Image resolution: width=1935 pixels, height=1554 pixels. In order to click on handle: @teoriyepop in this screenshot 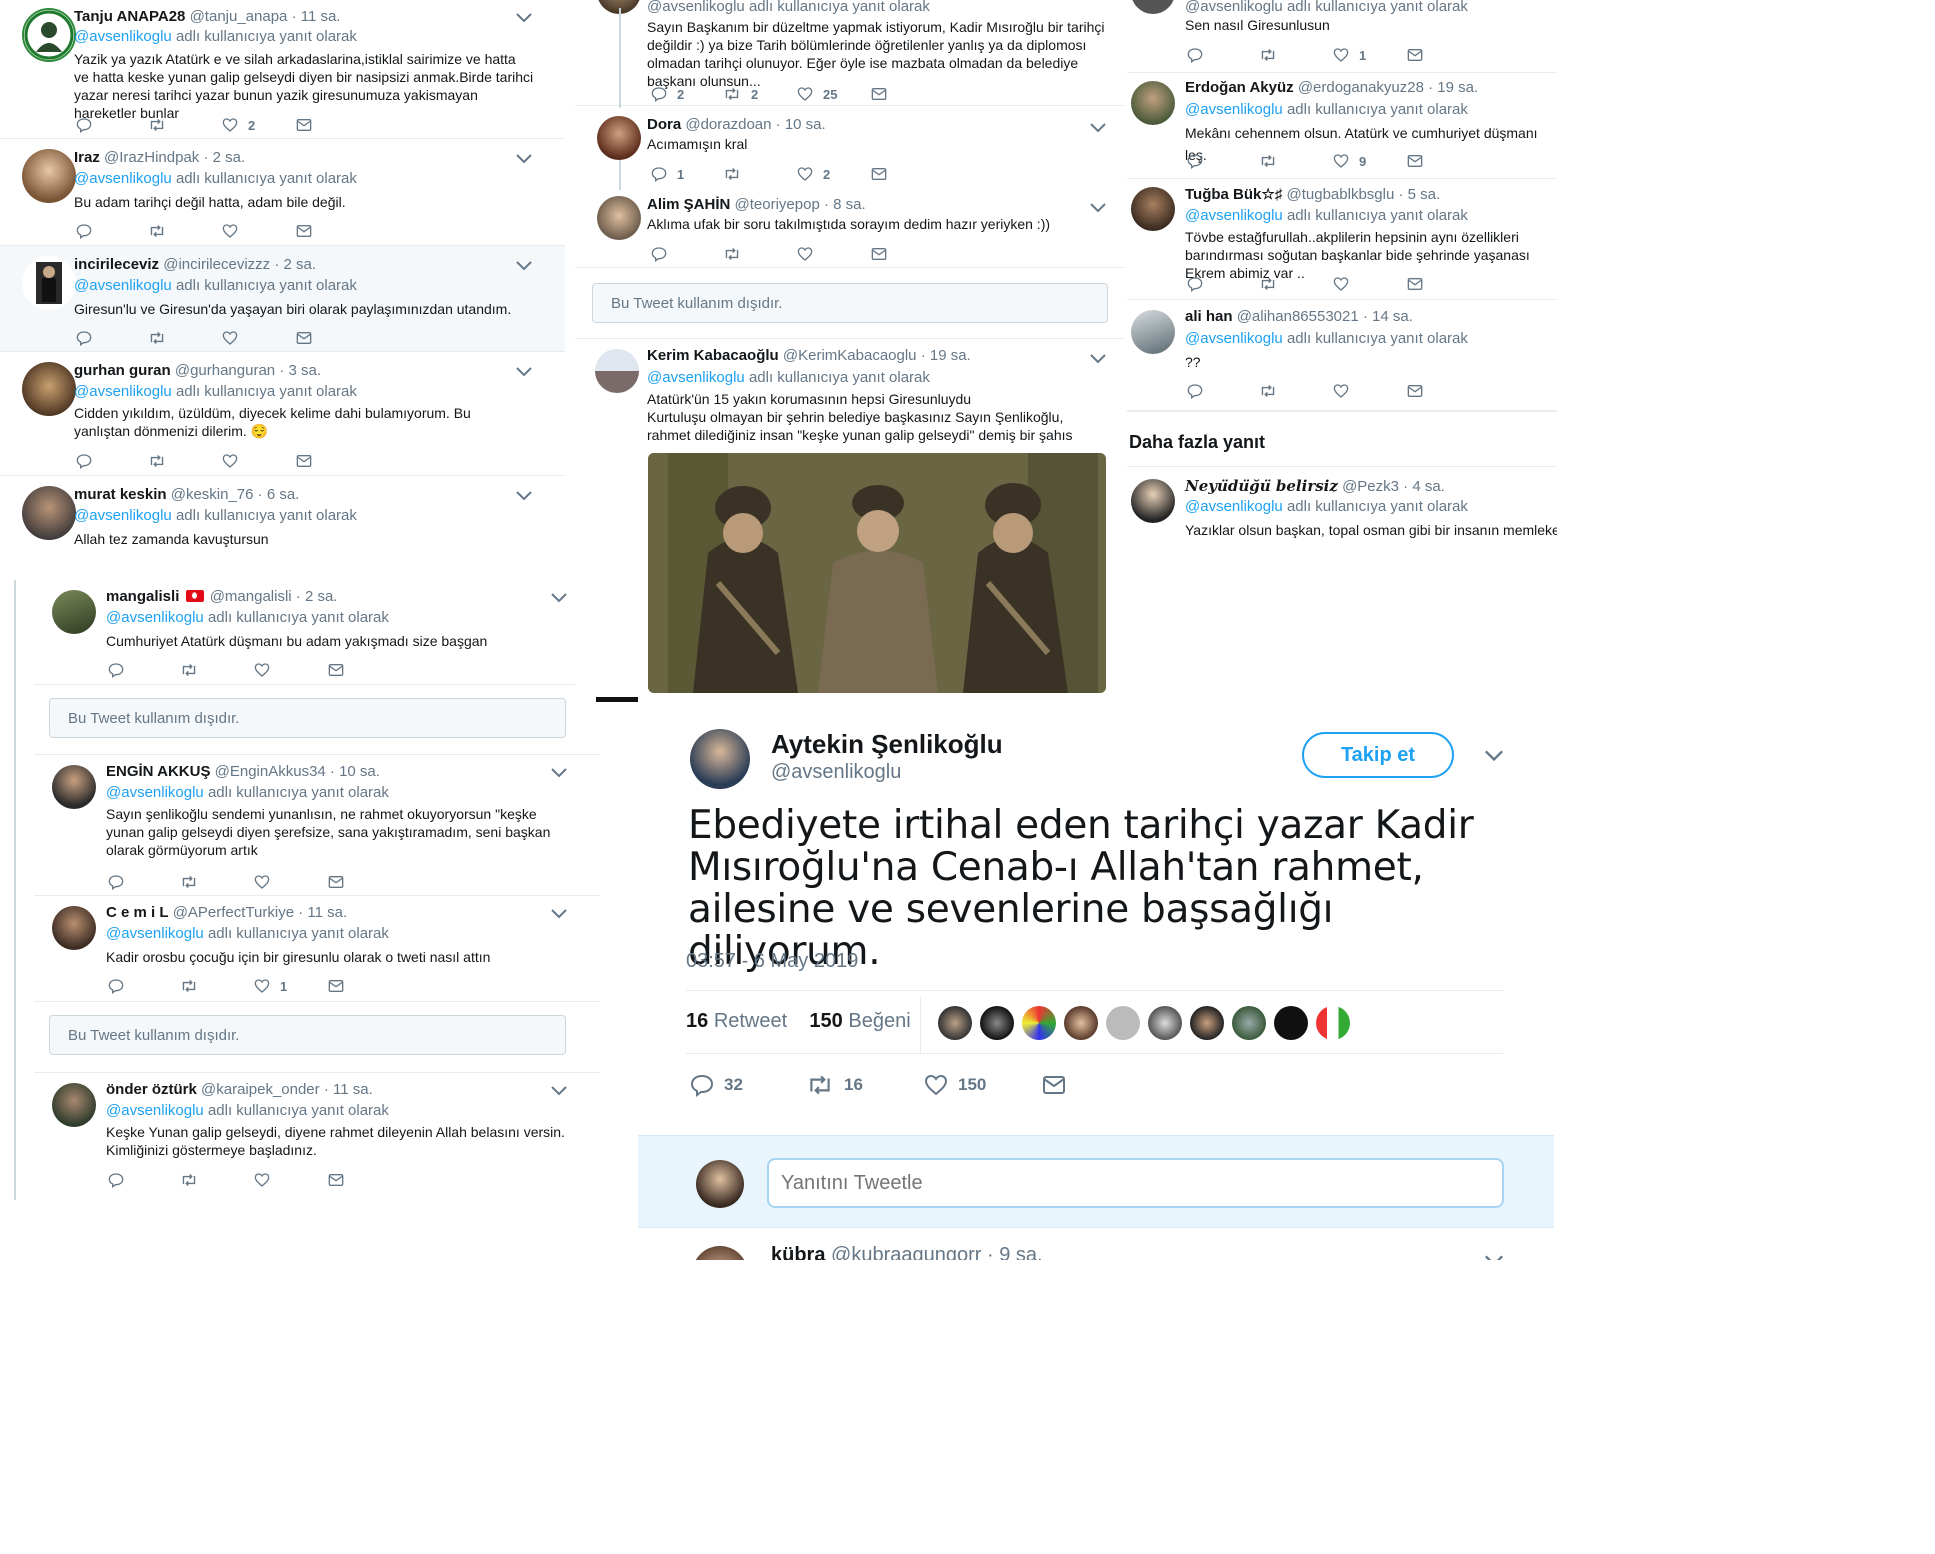, I will do `click(777, 204)`.